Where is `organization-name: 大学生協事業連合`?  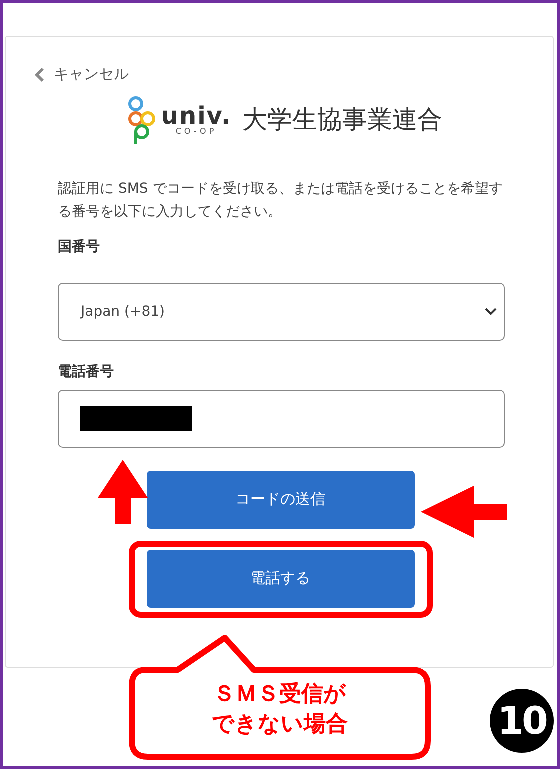 organization-name: 大学生協事業連合 is located at coordinates (342, 120).